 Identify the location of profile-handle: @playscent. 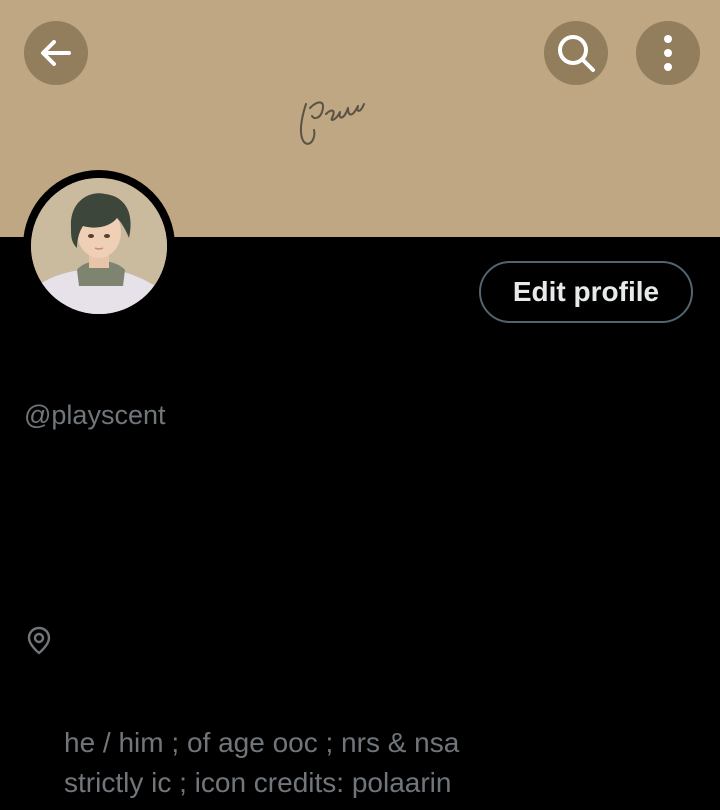
(95, 415).